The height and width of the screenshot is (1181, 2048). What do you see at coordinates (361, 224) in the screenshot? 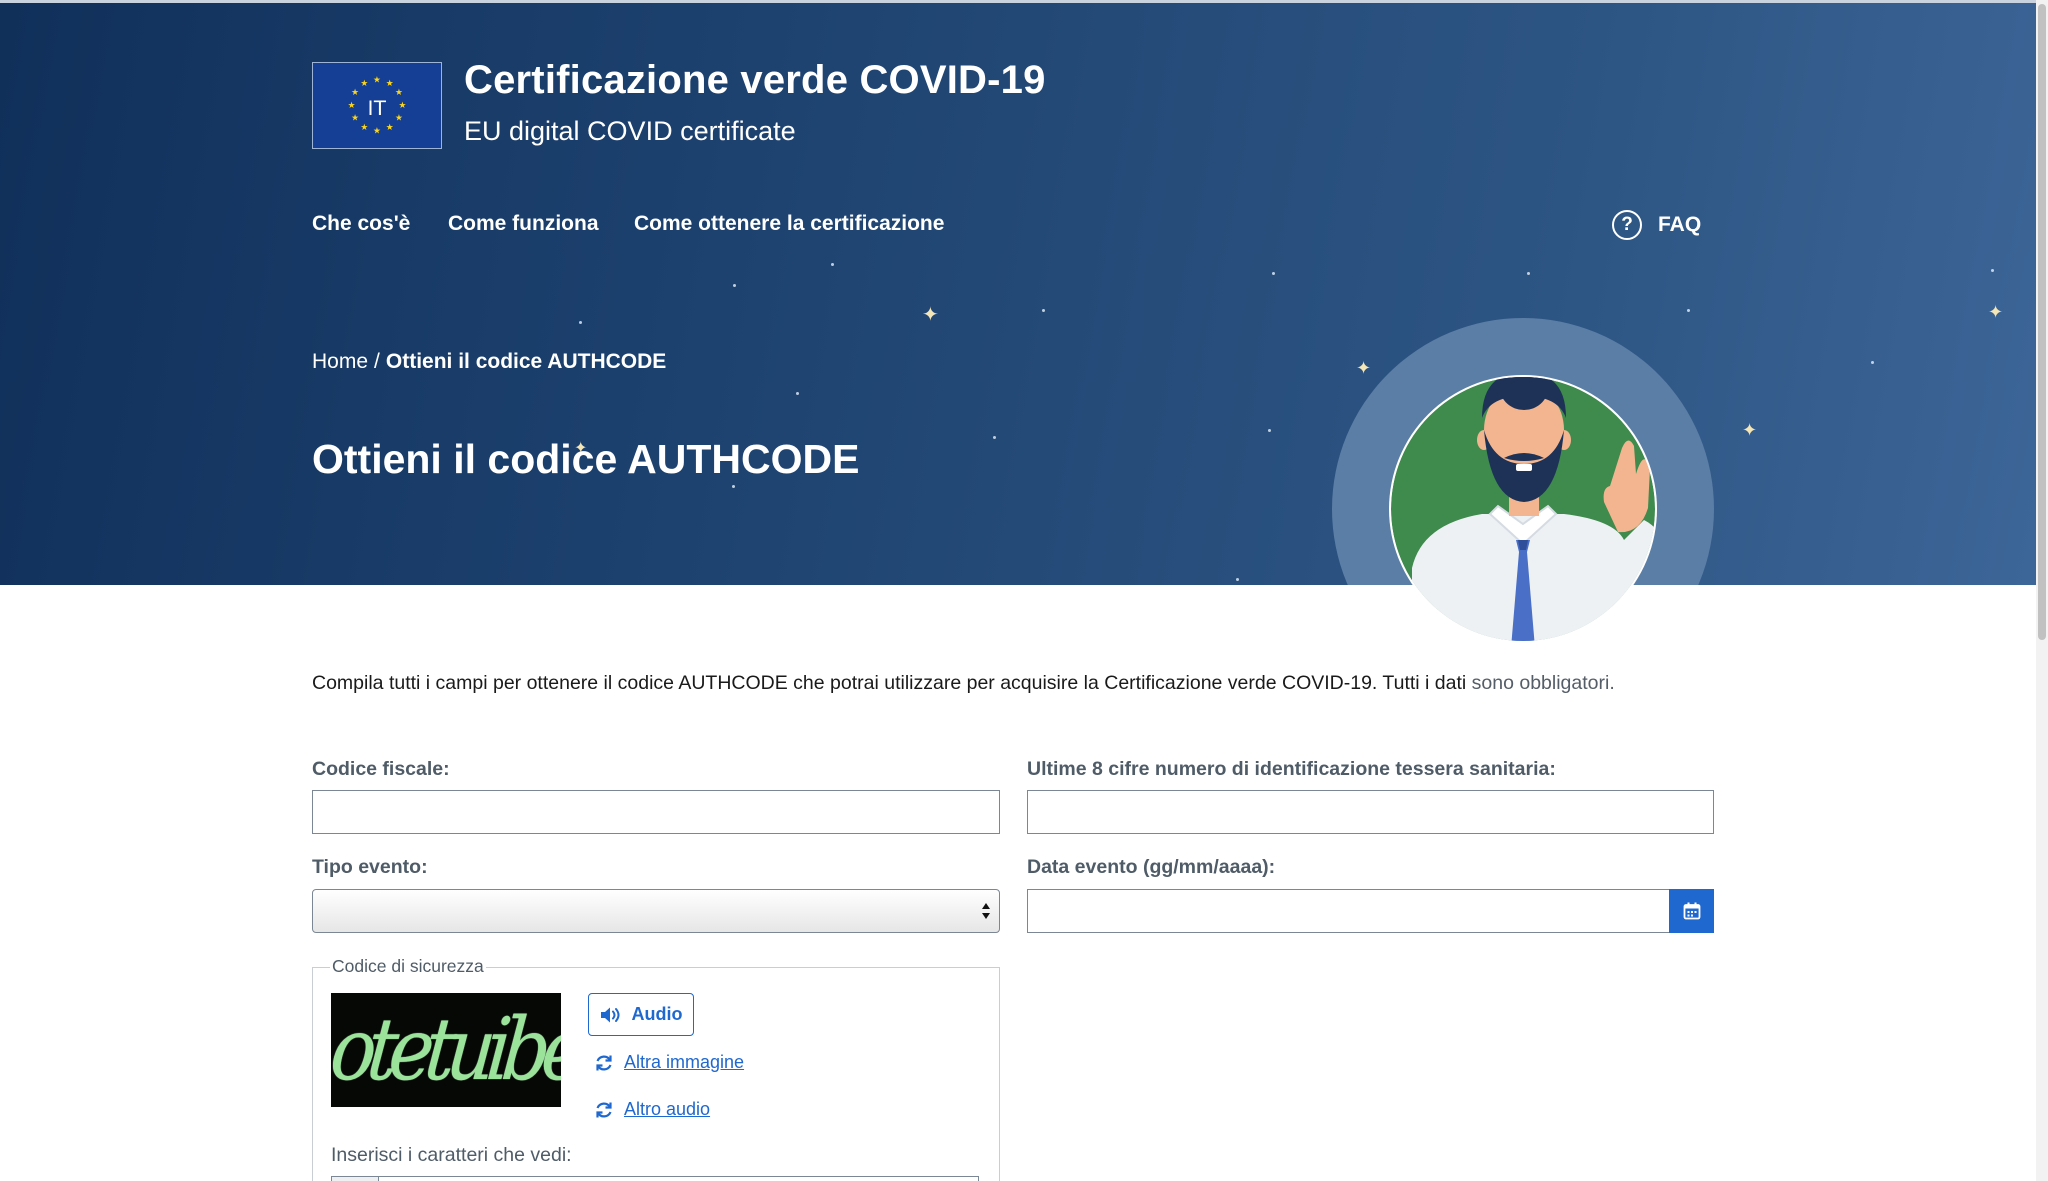
I see `nav-che-cose: Che cos'è` at bounding box center [361, 224].